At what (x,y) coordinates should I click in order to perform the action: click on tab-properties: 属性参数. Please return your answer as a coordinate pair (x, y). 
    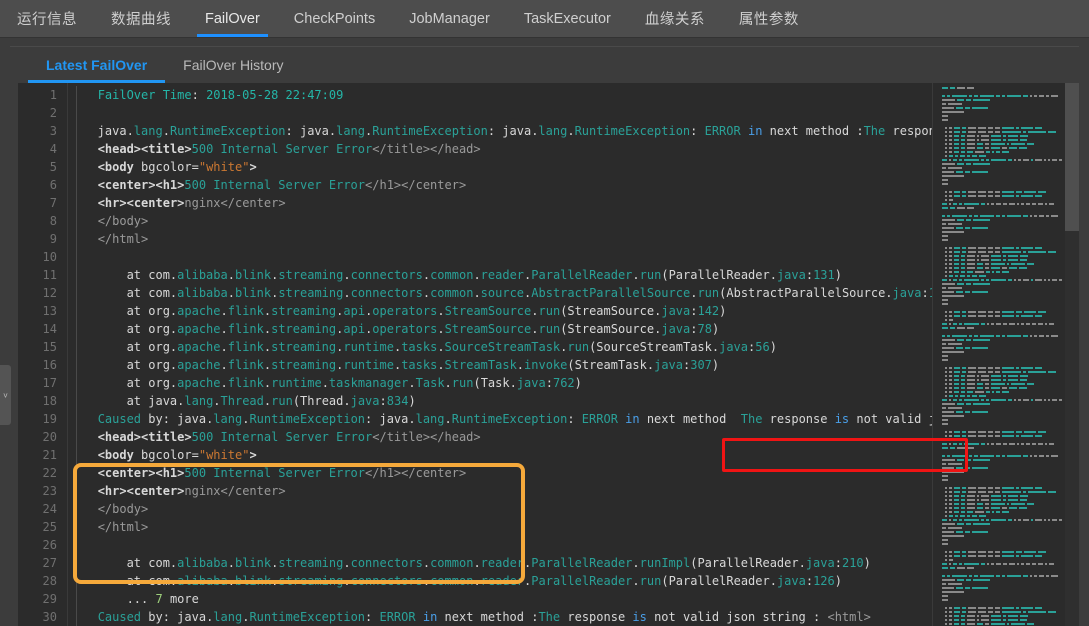
    Looking at the image, I should click on (769, 18).